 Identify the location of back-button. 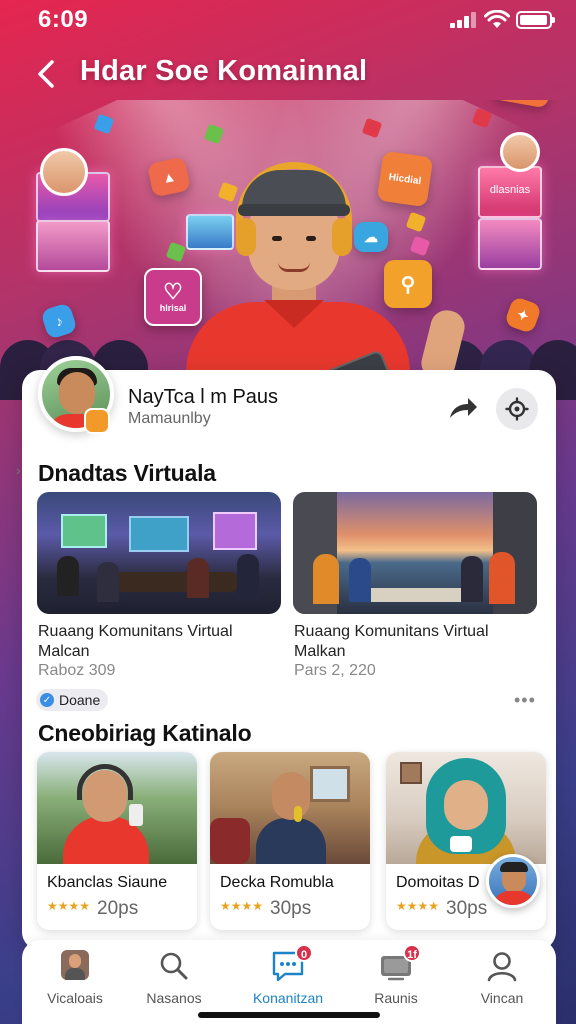
(48, 74).